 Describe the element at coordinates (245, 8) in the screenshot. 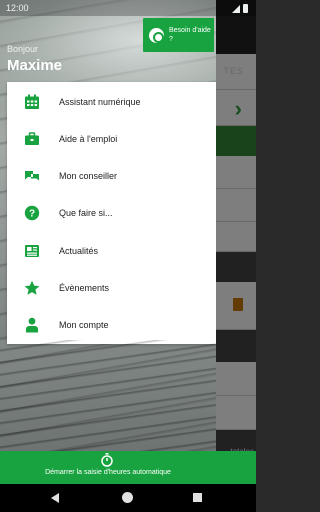

I see `battery-icon` at that location.